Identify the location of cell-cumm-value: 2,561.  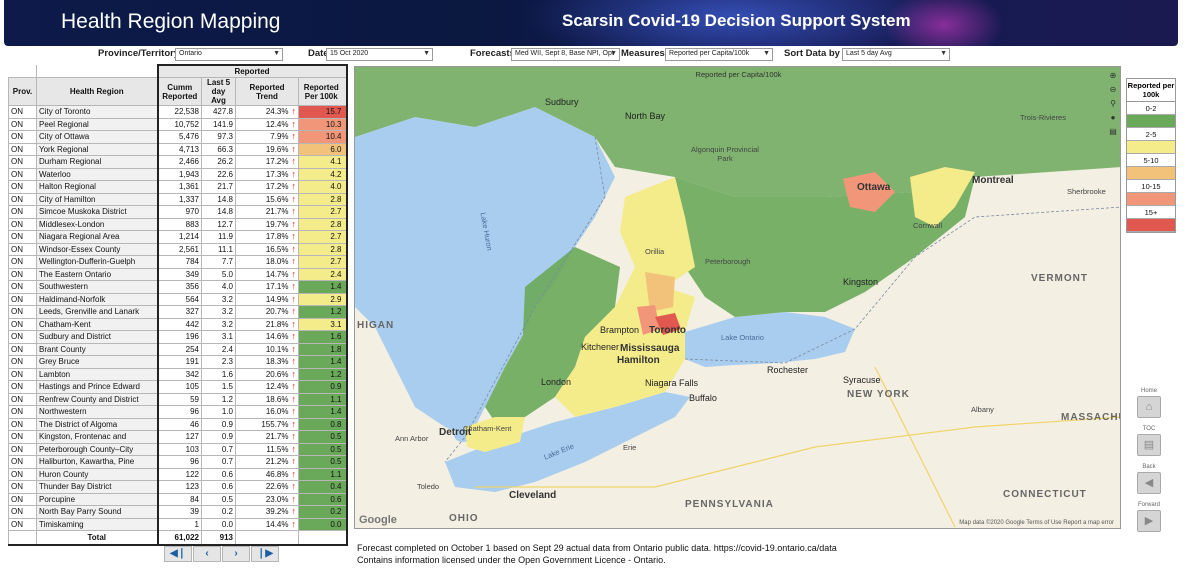
(188, 249).